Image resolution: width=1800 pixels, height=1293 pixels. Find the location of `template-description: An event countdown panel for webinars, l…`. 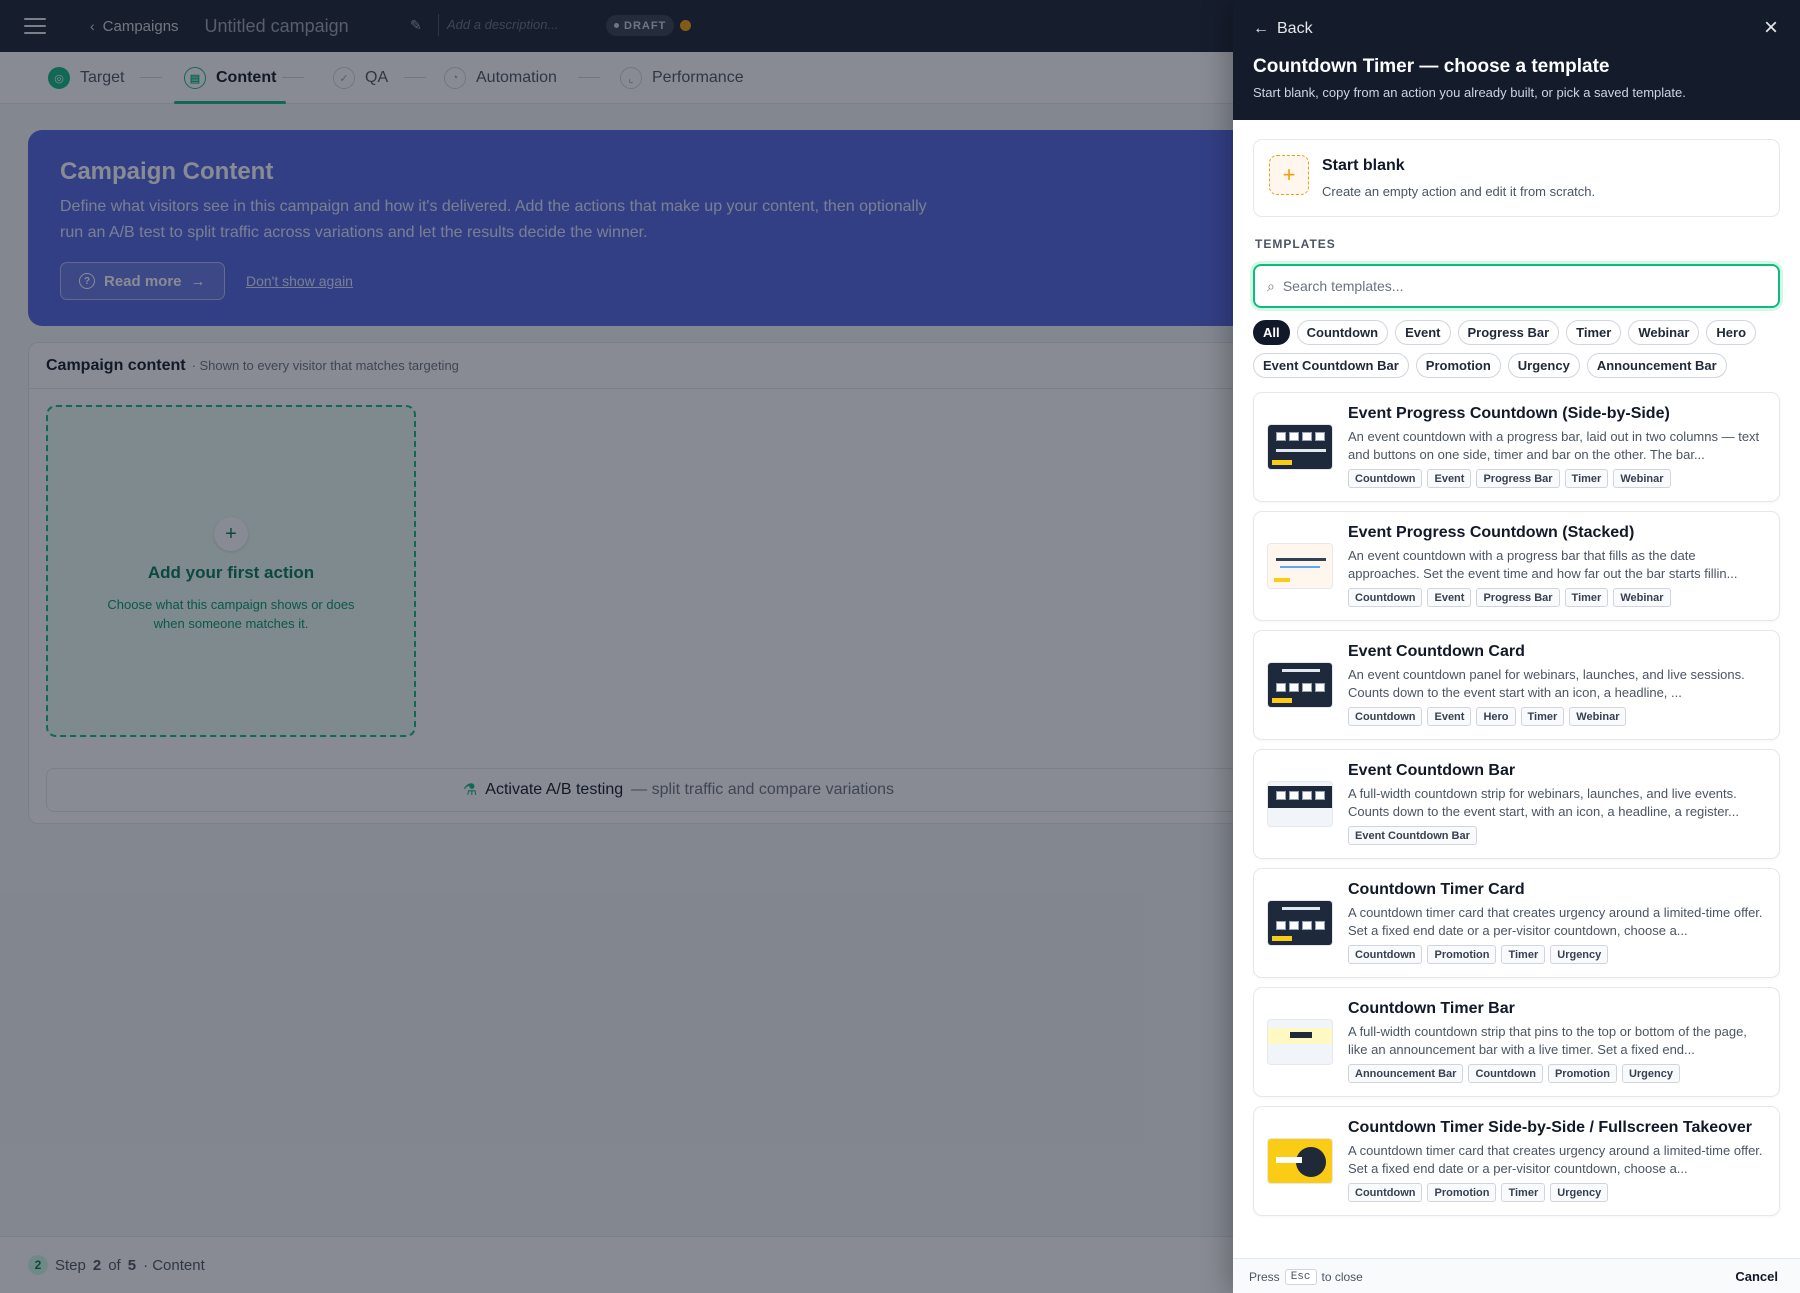

template-description: An event countdown panel for webinars, l… is located at coordinates (1546, 683).